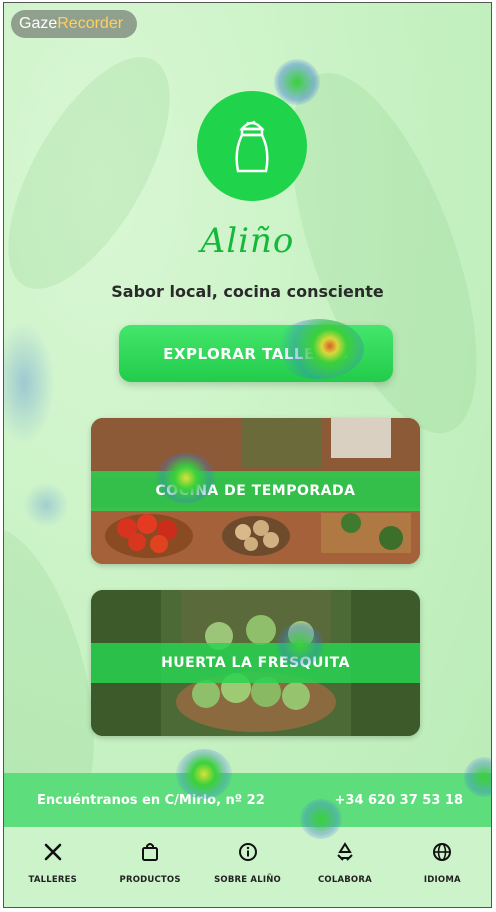 The height and width of the screenshot is (912, 496). What do you see at coordinates (442, 852) in the screenshot?
I see `globe-icon` at bounding box center [442, 852].